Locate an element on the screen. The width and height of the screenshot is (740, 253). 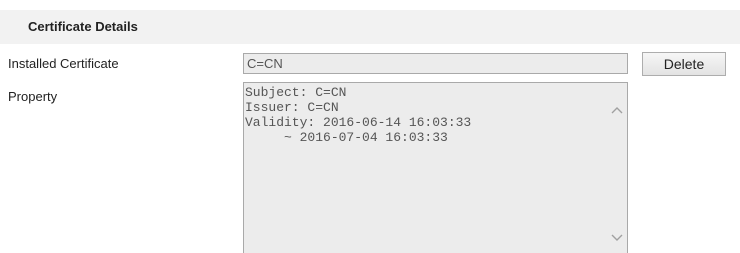
installed-certificate-field: C=CN is located at coordinates (435, 63).